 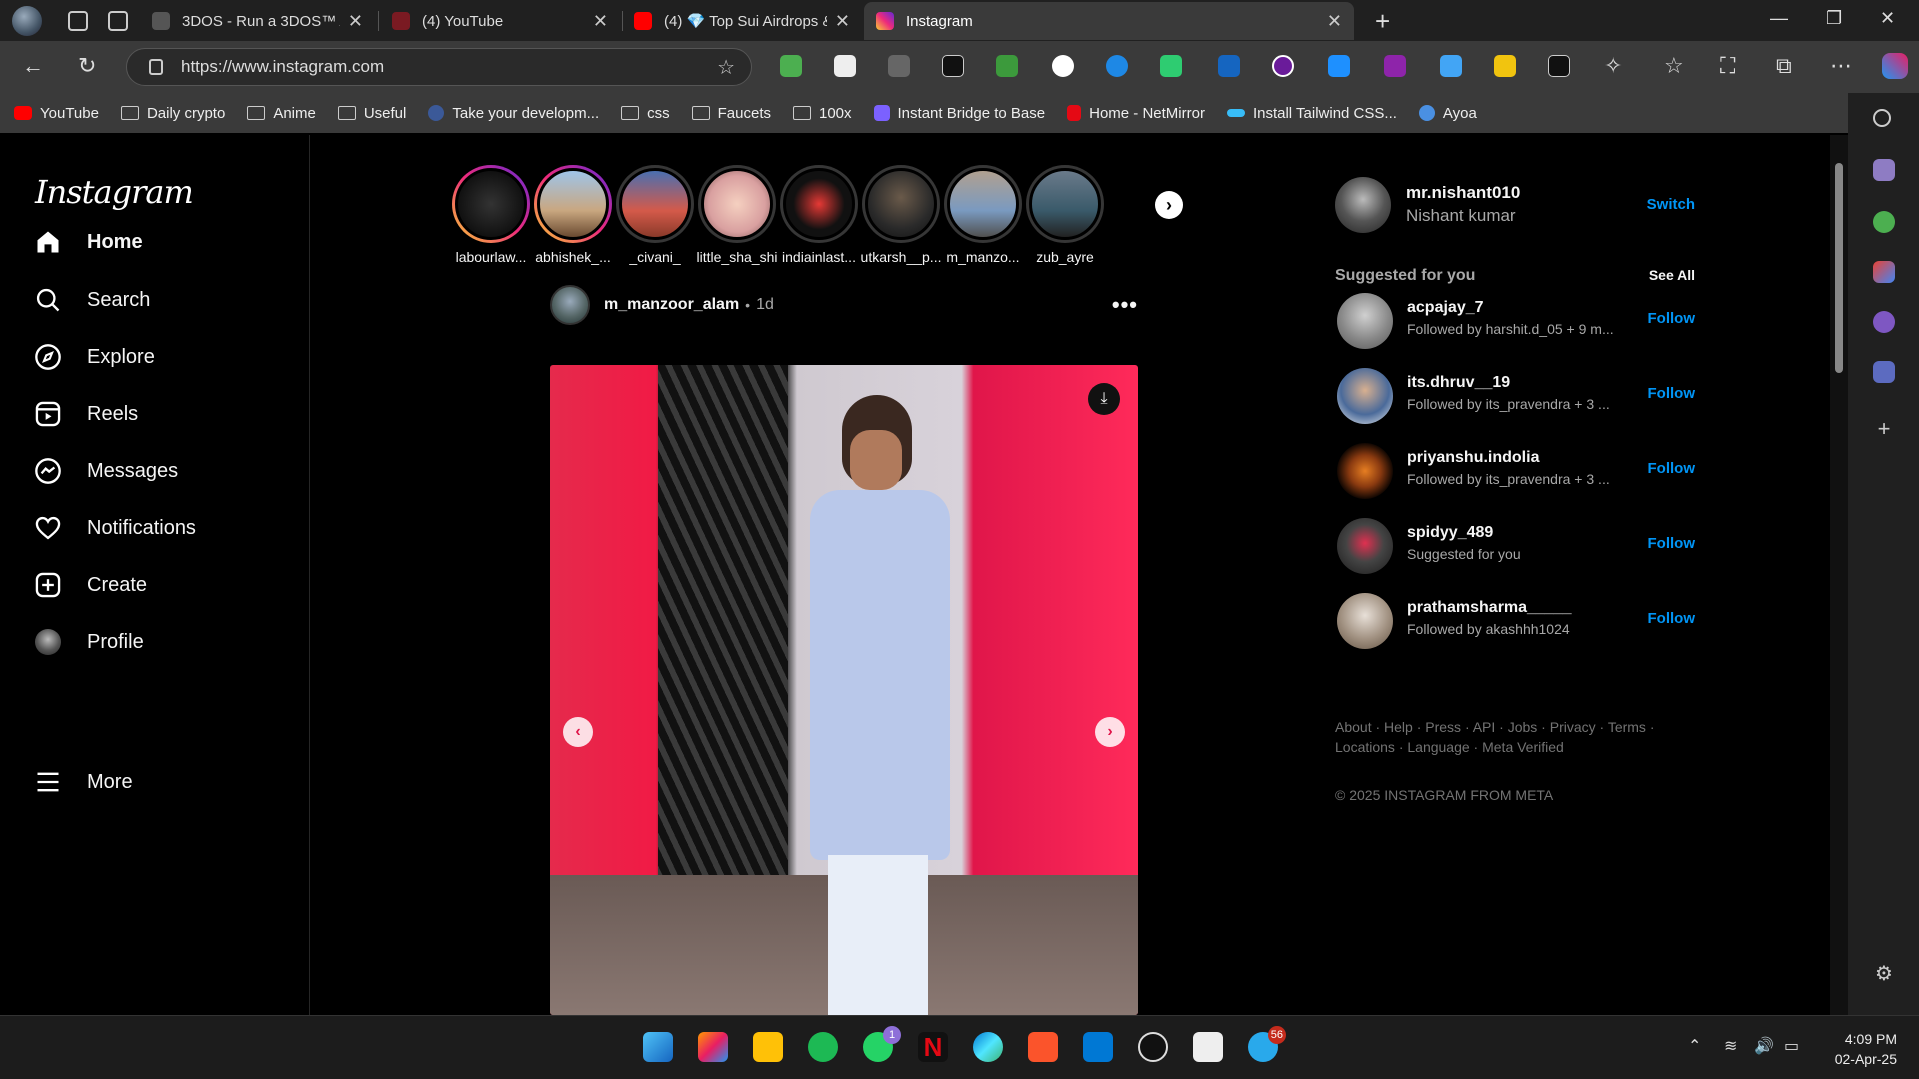 I want to click on tab-actions-icon, so click(x=118, y=20).